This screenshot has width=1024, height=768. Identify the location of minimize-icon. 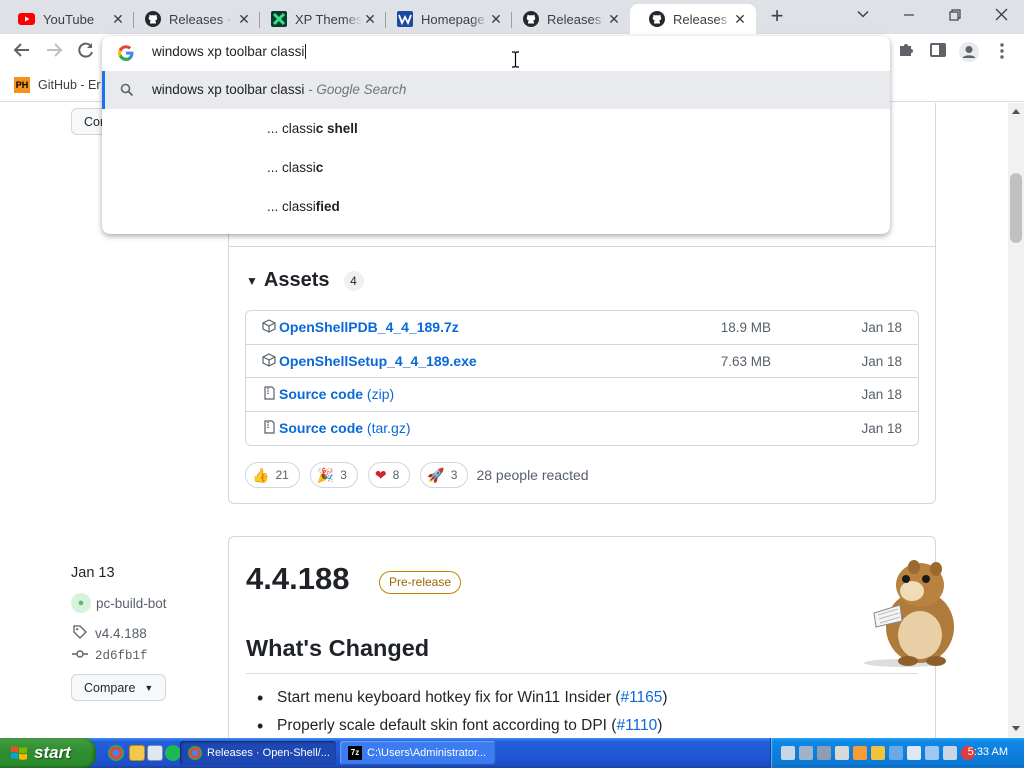
(909, 17).